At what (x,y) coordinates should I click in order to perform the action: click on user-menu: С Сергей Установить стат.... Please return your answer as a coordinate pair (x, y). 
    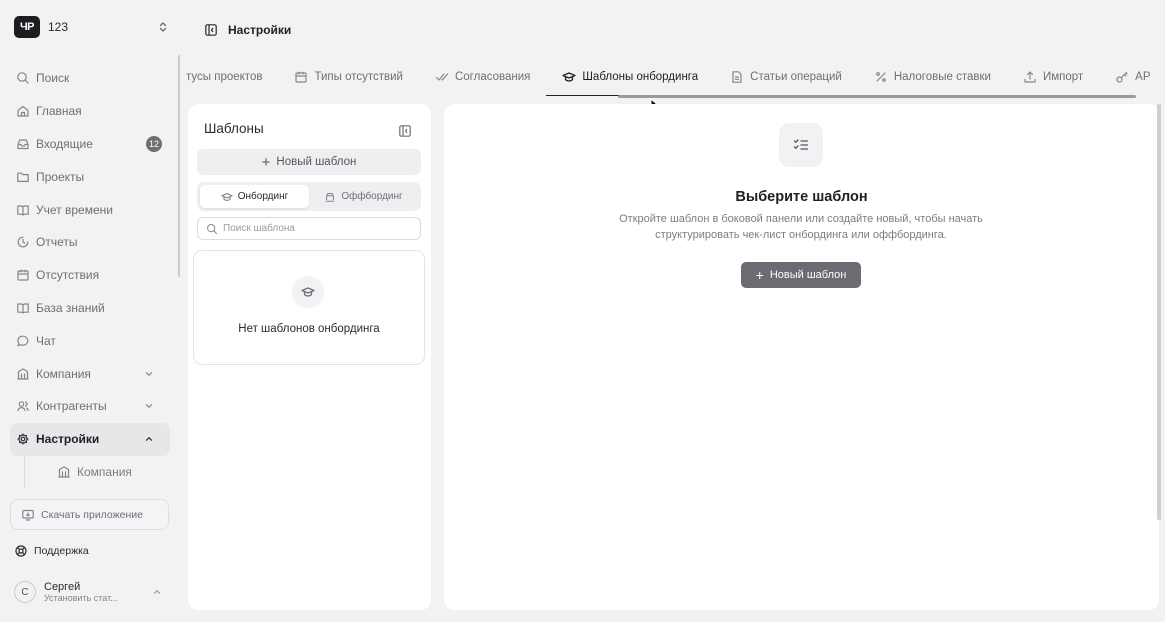
    Looking at the image, I should click on (89, 592).